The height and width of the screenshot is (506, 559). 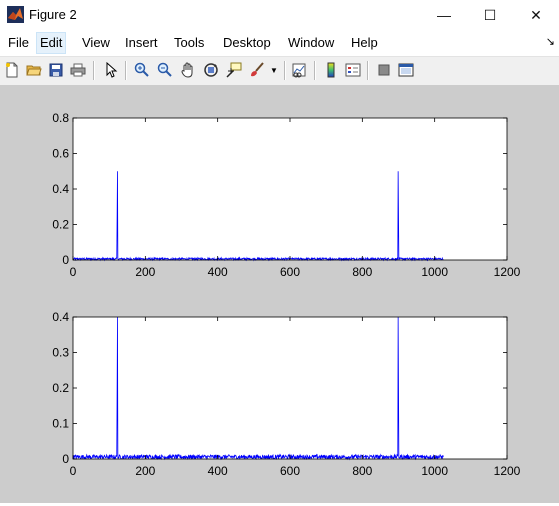 I want to click on minimize-icon: —, so click(x=444, y=15).